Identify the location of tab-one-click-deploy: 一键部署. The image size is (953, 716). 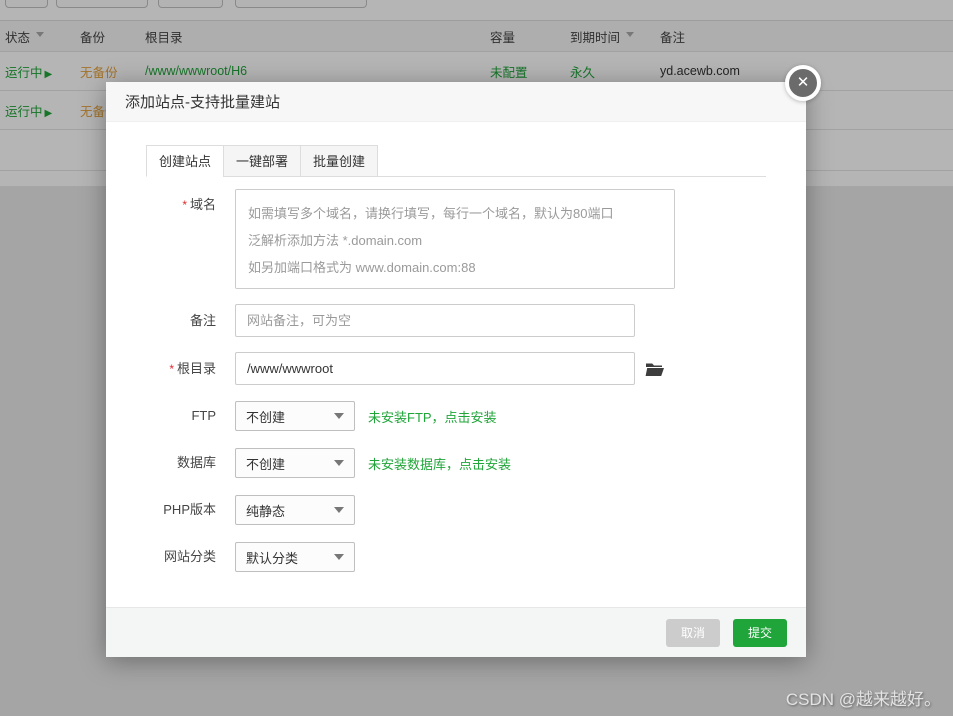
(262, 161).